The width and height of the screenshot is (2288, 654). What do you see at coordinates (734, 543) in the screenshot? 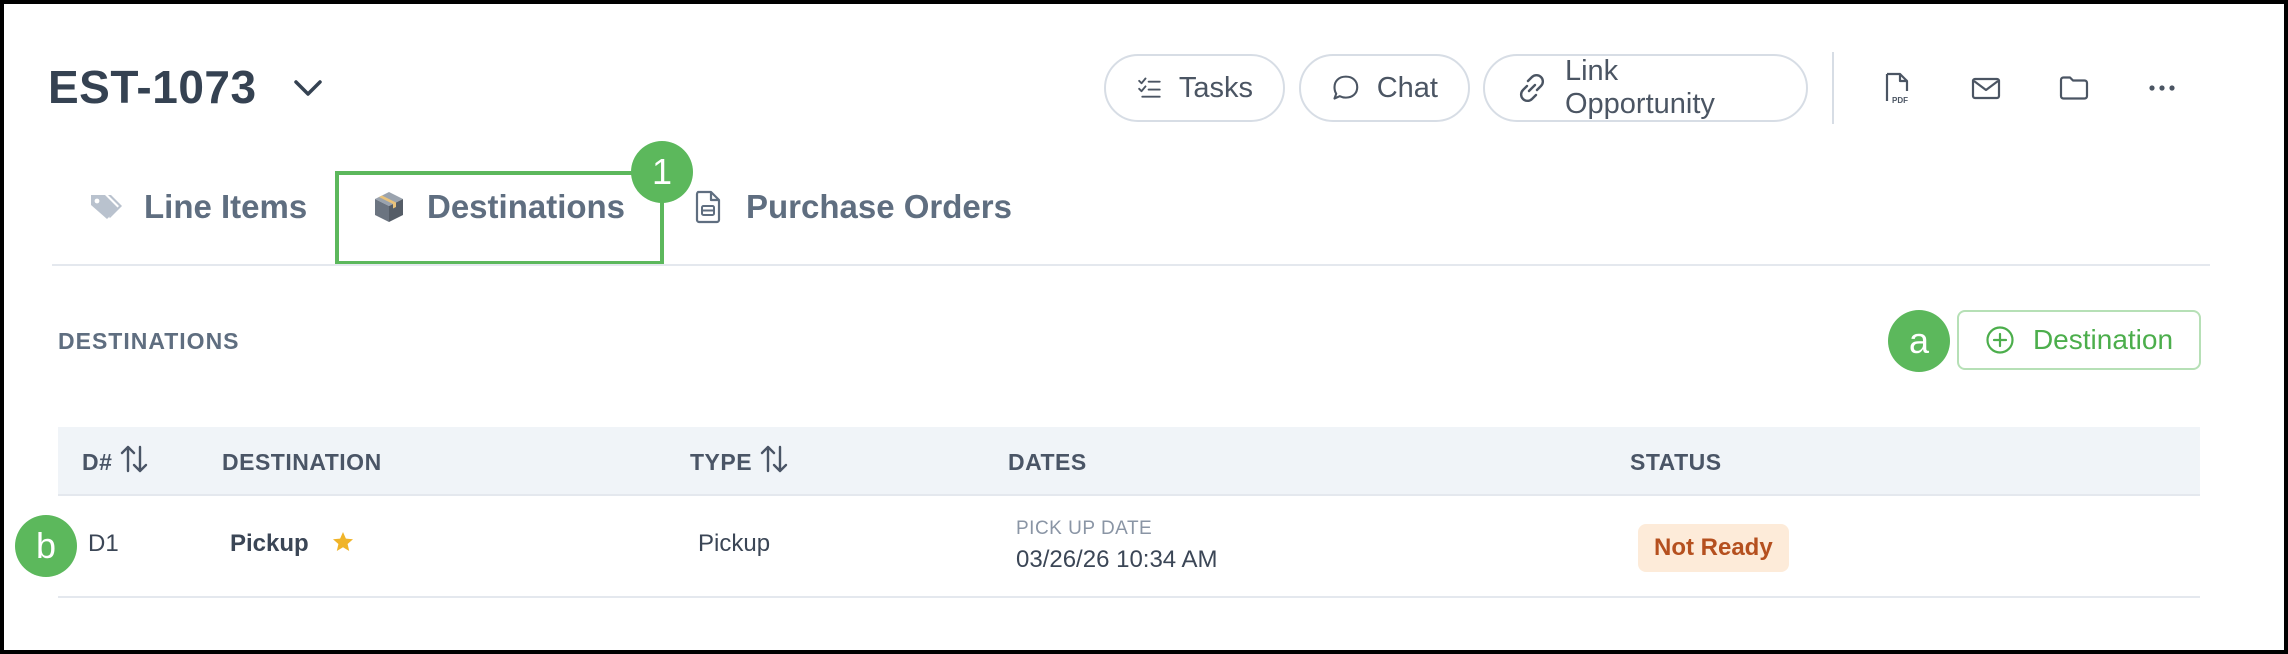
I see `row-type: Pickup` at bounding box center [734, 543].